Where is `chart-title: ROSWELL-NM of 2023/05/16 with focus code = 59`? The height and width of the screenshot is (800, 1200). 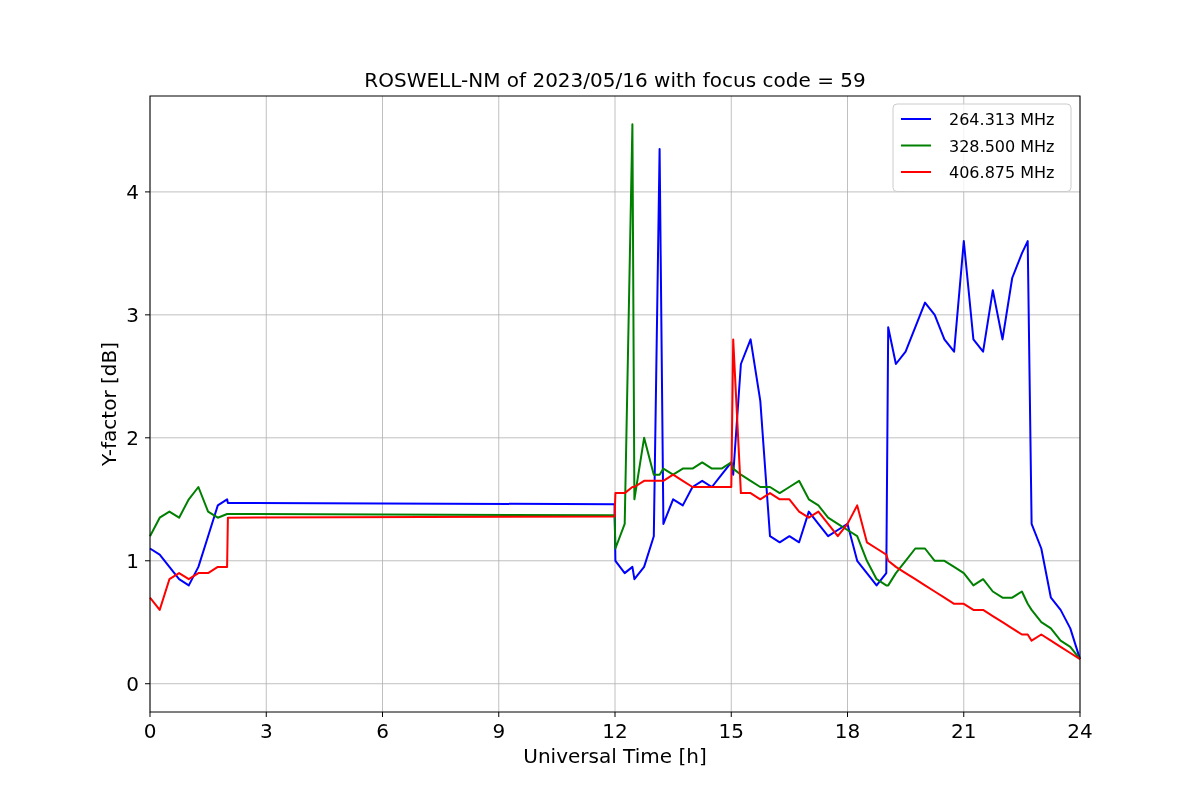
chart-title: ROSWELL-NM of 2023/05/16 with focus code = 59 is located at coordinates (615, 80).